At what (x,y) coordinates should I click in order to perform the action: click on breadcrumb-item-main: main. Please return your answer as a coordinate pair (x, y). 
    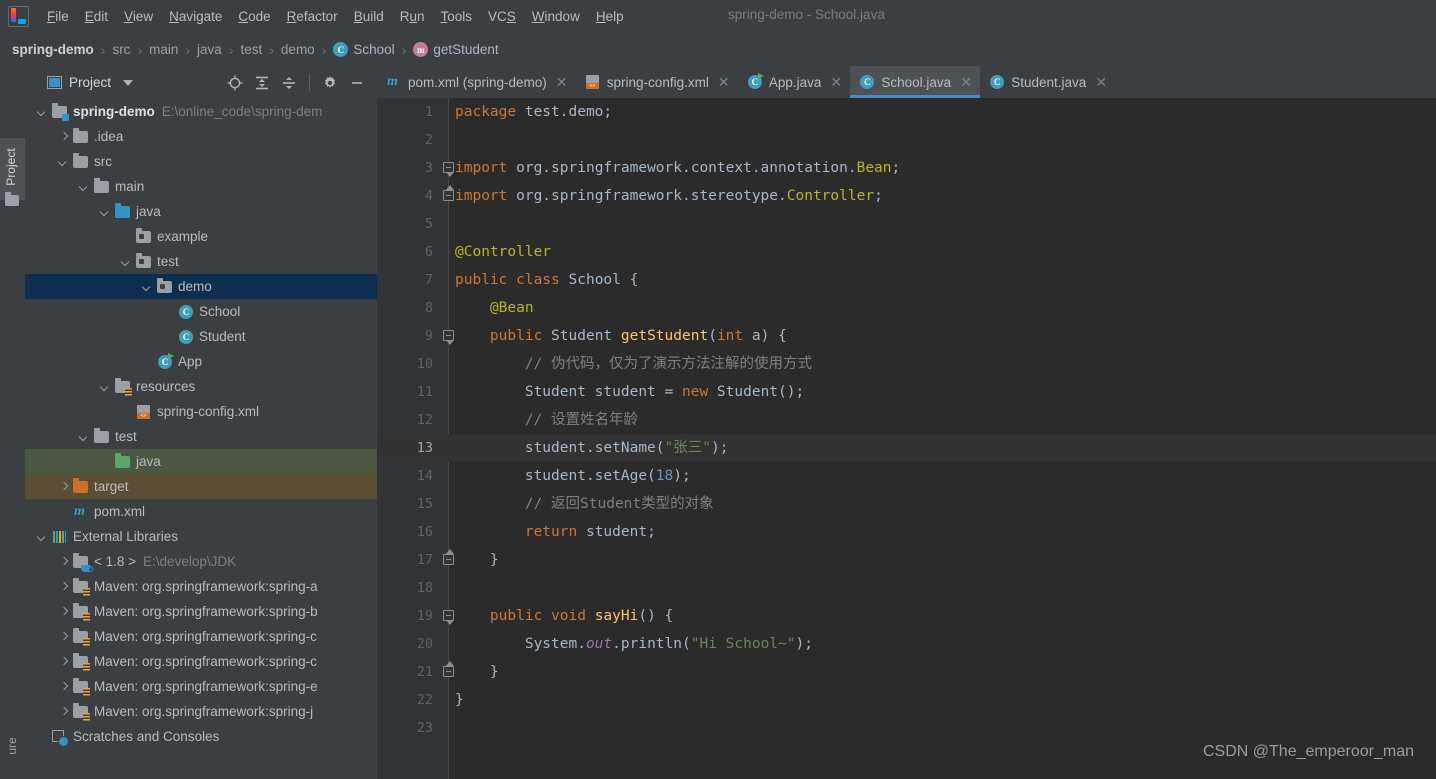
    Looking at the image, I should click on (163, 49).